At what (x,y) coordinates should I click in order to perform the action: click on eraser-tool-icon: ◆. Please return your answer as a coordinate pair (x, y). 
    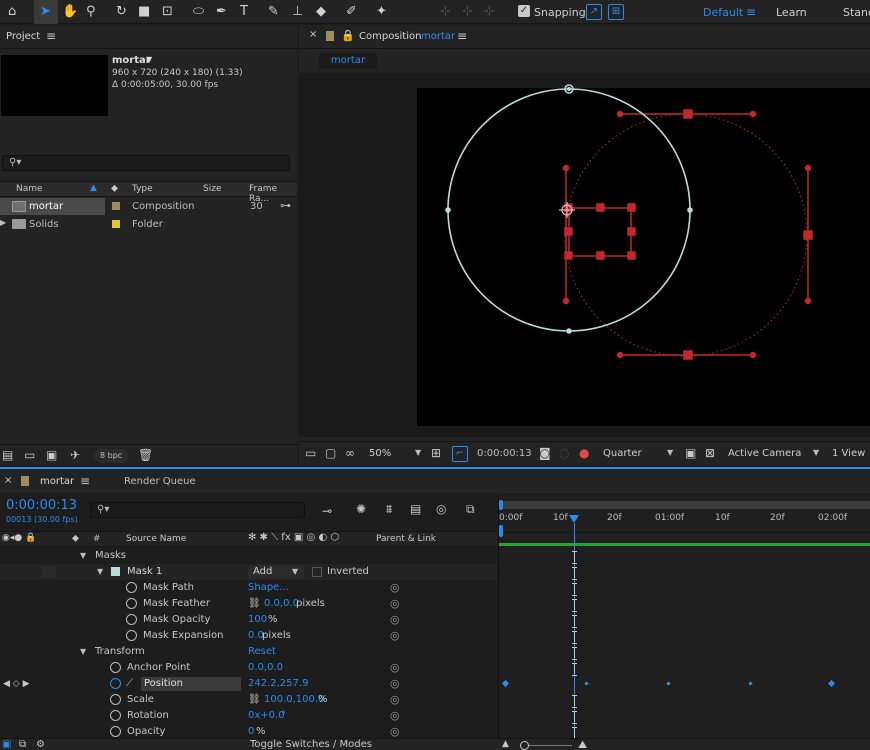
    Looking at the image, I should click on (321, 11).